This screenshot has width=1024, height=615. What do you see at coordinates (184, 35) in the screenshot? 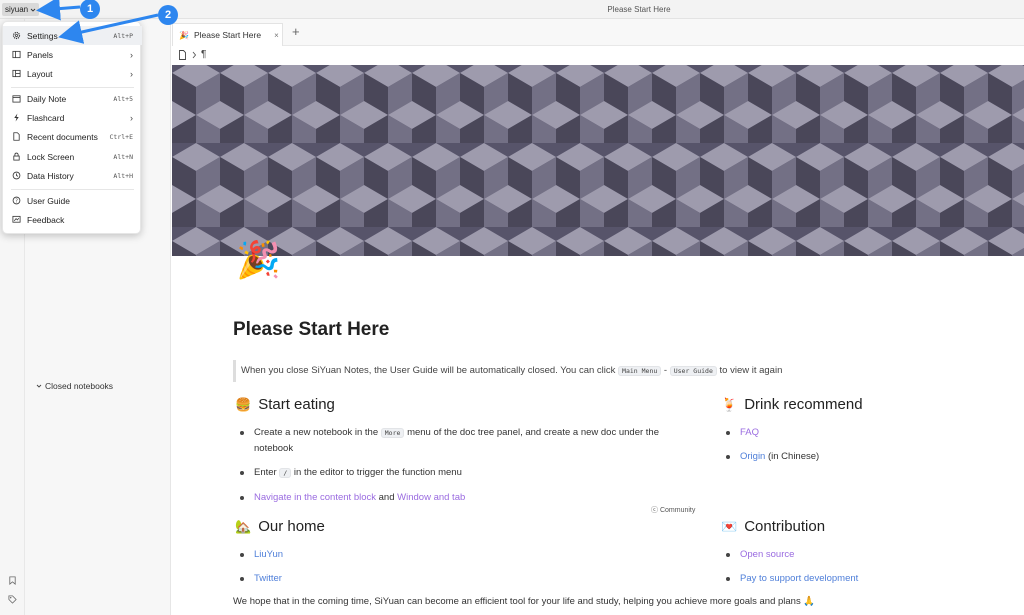
I see `party-icon: 🎉` at bounding box center [184, 35].